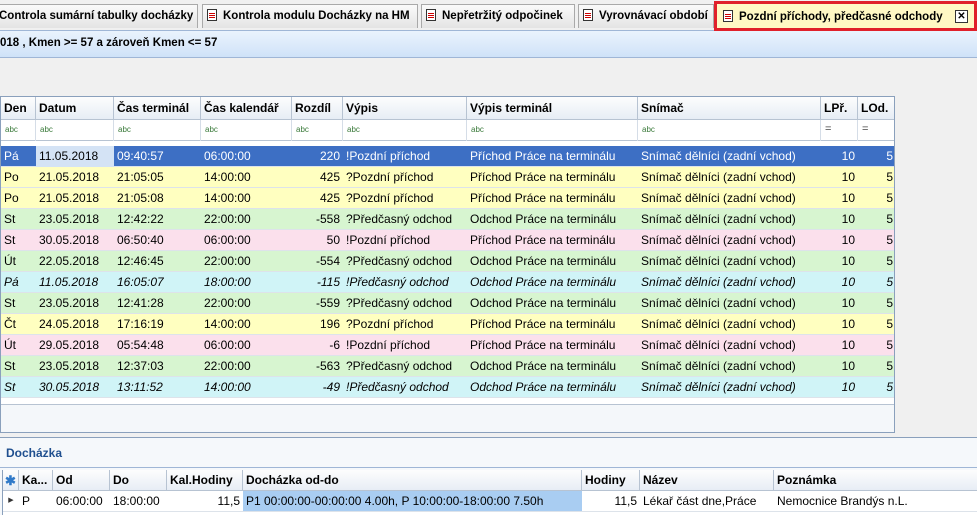  Describe the element at coordinates (327, 261) in the screenshot. I see `cell-rozdil: -554` at that location.